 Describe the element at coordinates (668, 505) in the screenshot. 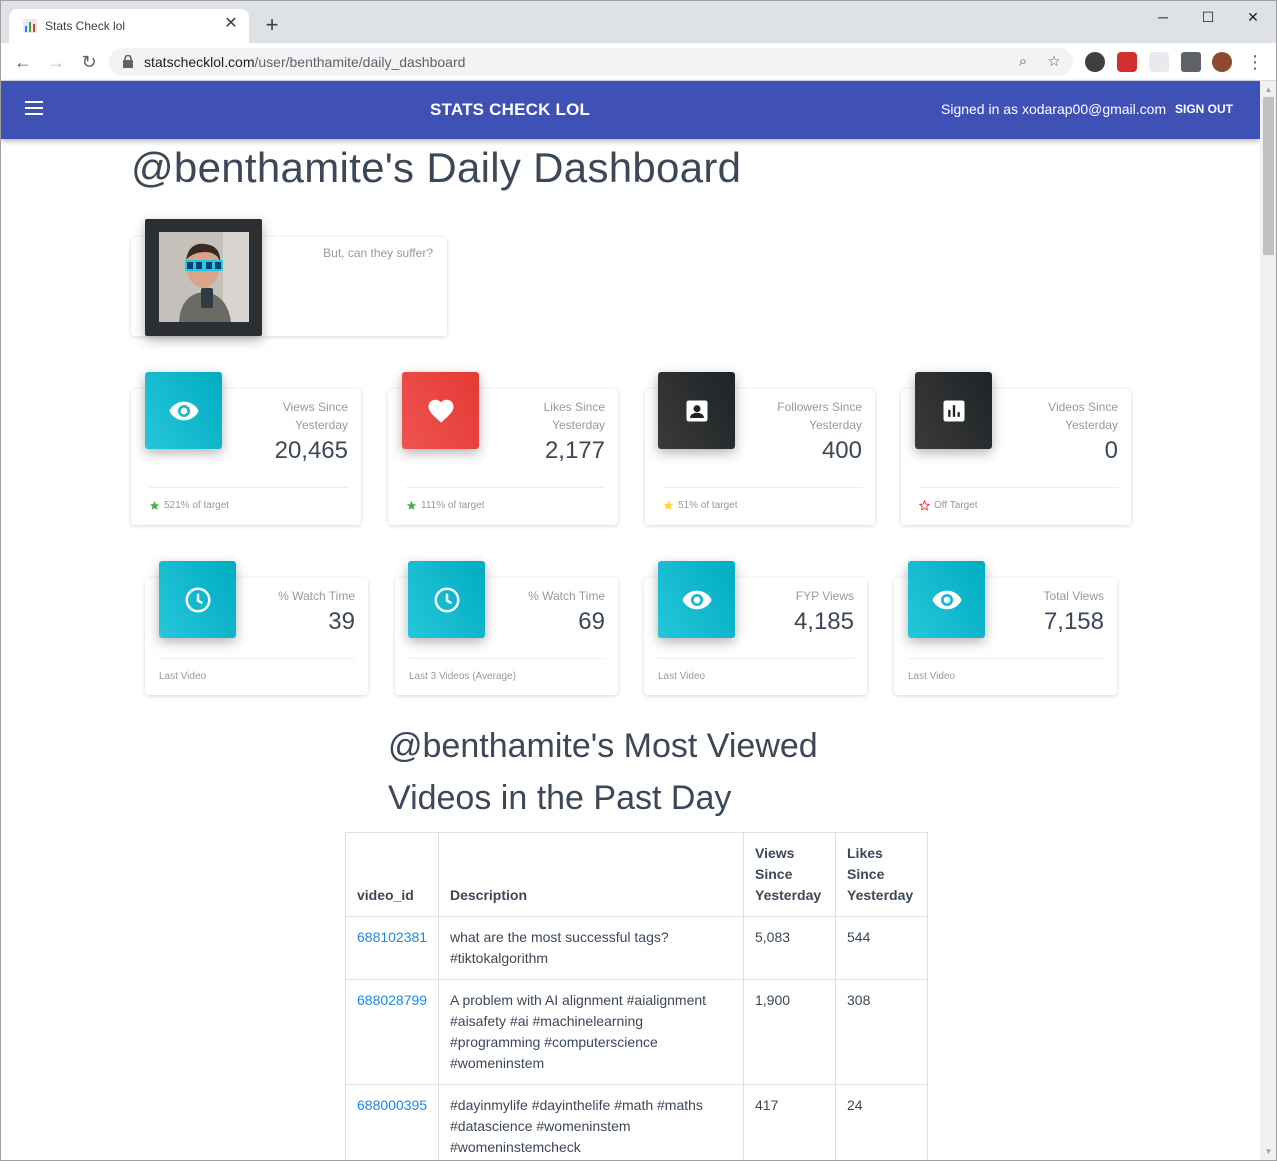

I see `star-half-icon` at that location.